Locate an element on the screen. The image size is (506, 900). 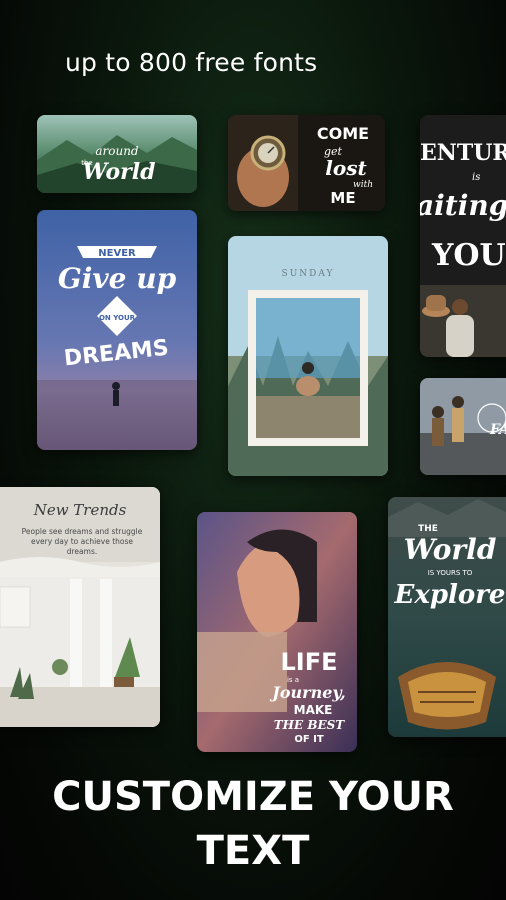
world-line4: Explore is located at coordinates (450, 595).